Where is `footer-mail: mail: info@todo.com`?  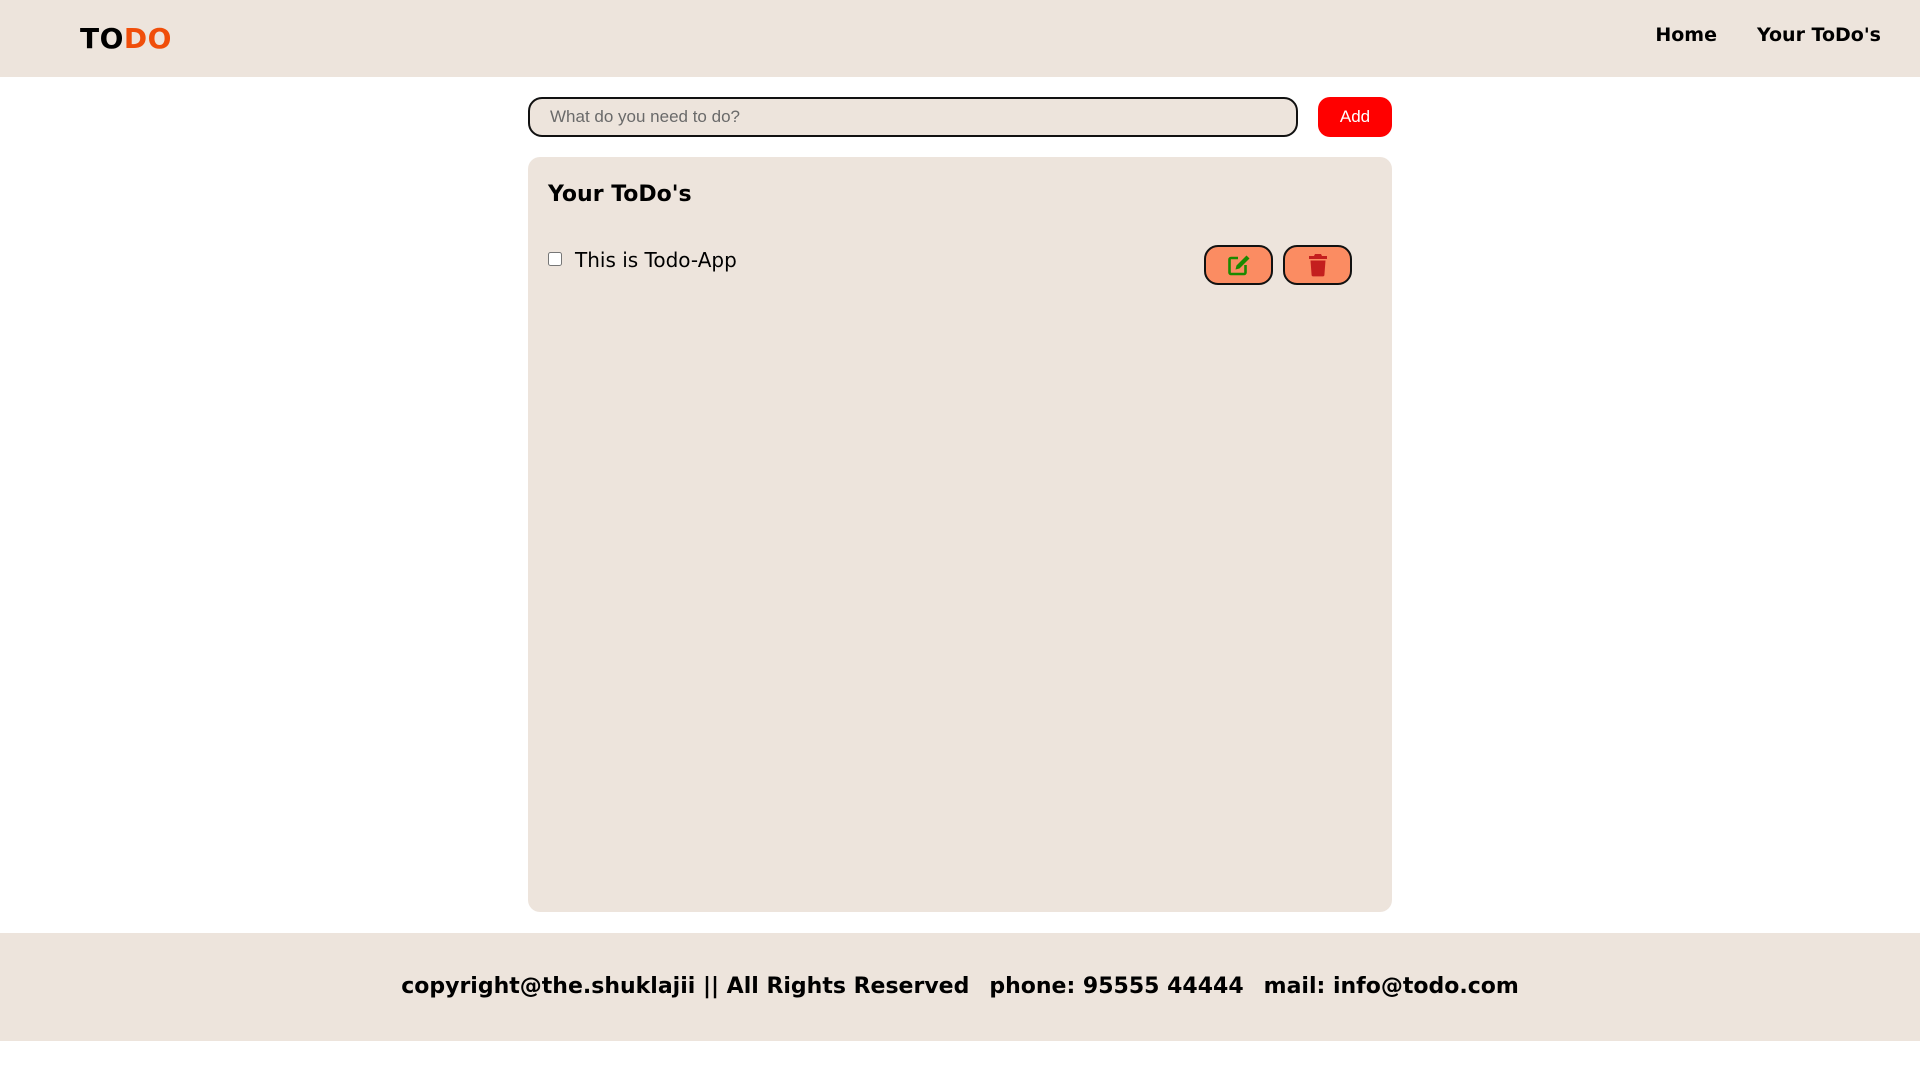
footer-mail: mail: info@todo.com is located at coordinates (1391, 986).